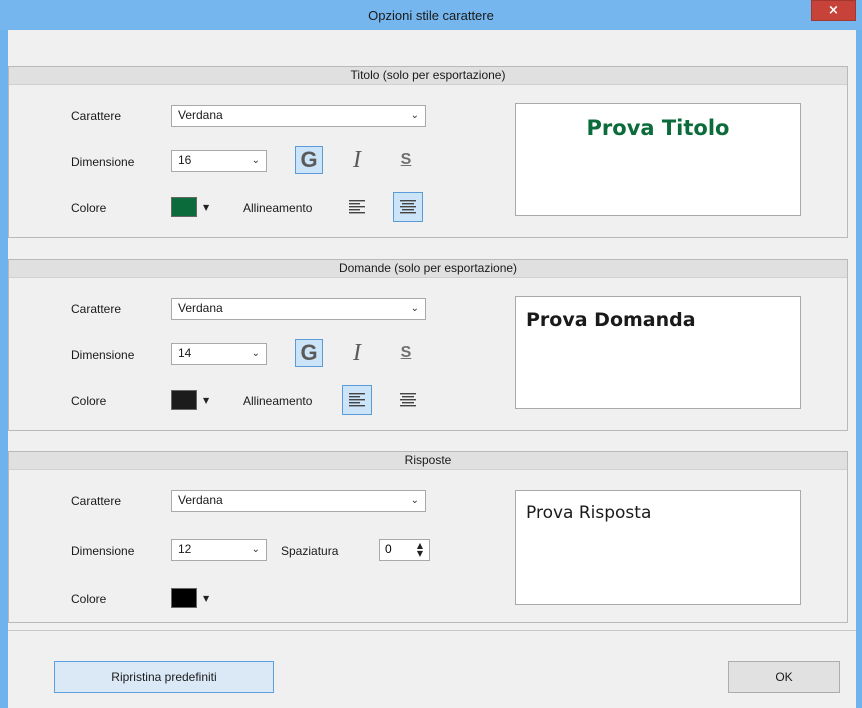 The image size is (862, 708). What do you see at coordinates (219, 161) in the screenshot?
I see `title-size-select: 16 ⌄` at bounding box center [219, 161].